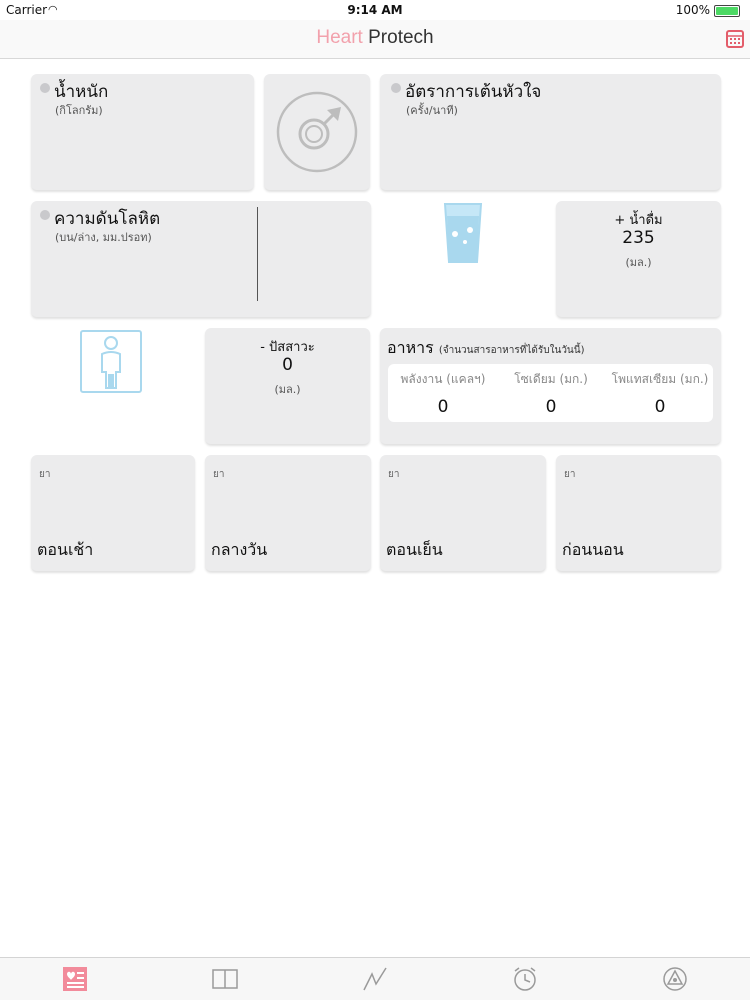 This screenshot has width=750, height=1000. I want to click on divider, so click(257, 254).